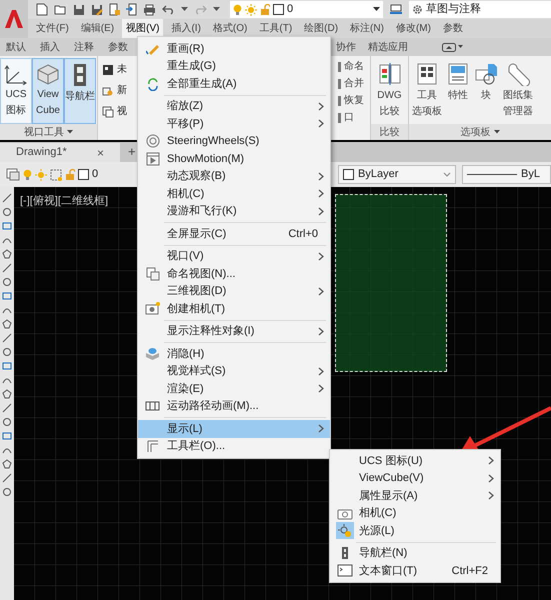 The width and height of the screenshot is (551, 600). I want to click on ribbon-tab: 注释, so click(84, 47).